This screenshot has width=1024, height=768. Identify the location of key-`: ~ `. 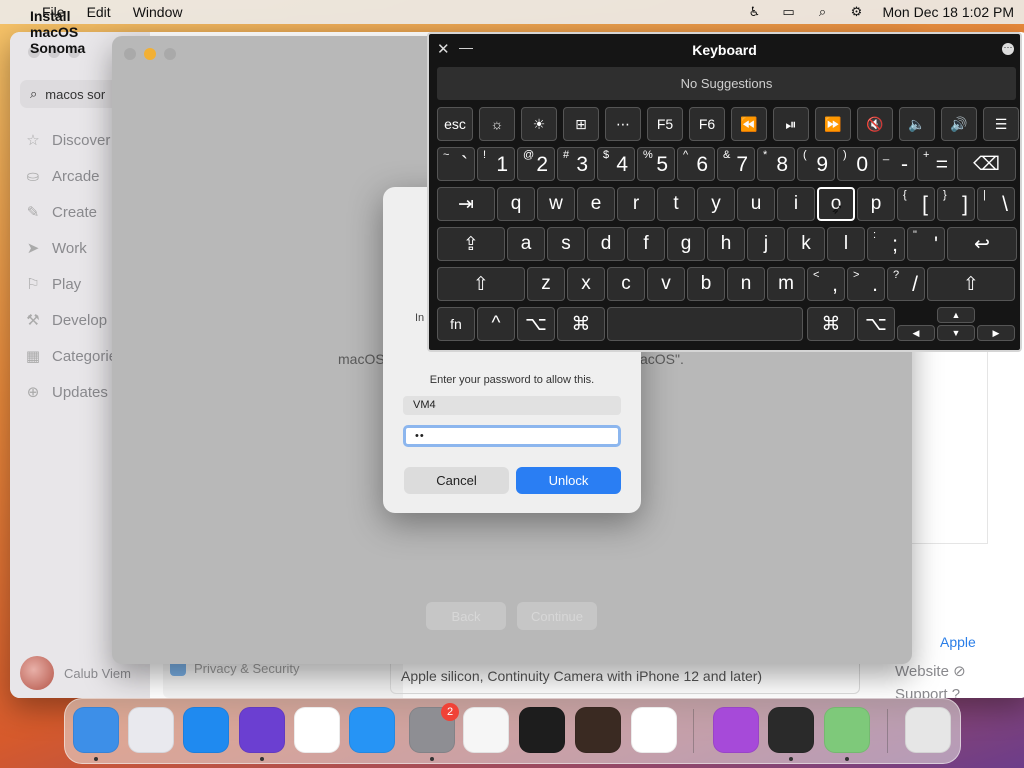
(456, 164).